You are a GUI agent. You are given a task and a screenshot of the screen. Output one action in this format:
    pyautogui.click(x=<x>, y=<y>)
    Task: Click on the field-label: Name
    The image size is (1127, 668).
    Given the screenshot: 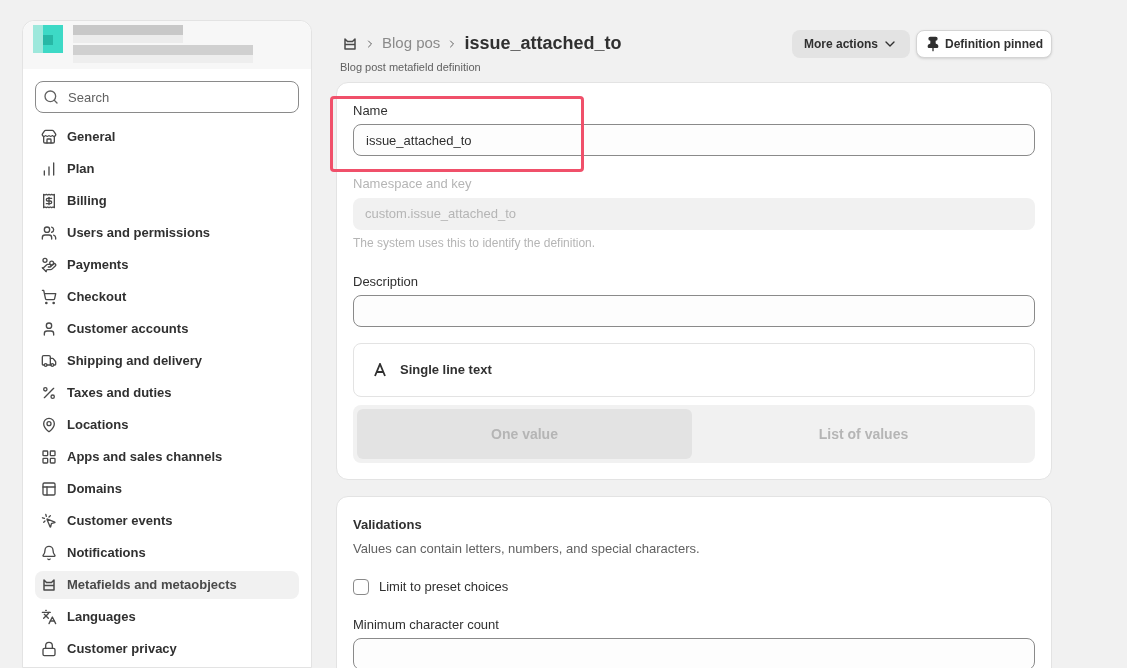 What is the action you would take?
    pyautogui.click(x=370, y=110)
    